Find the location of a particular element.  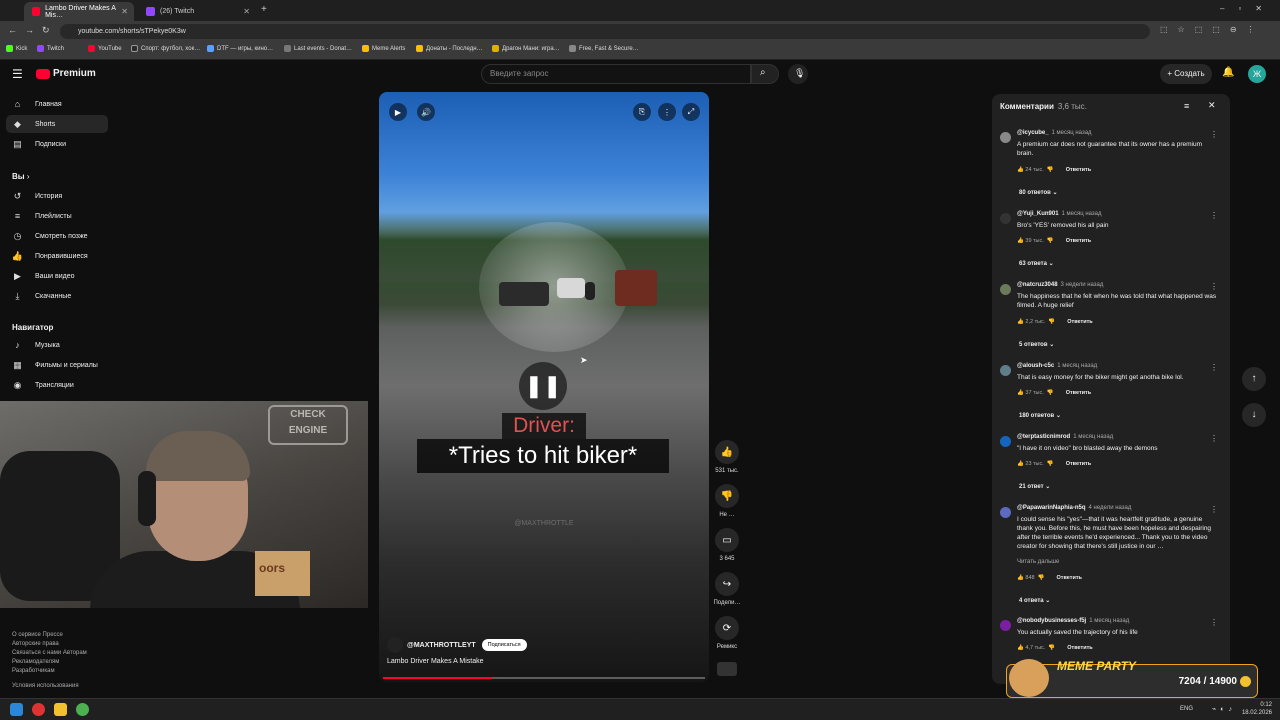

bell-icon: 🔔 is located at coordinates (1228, 72).